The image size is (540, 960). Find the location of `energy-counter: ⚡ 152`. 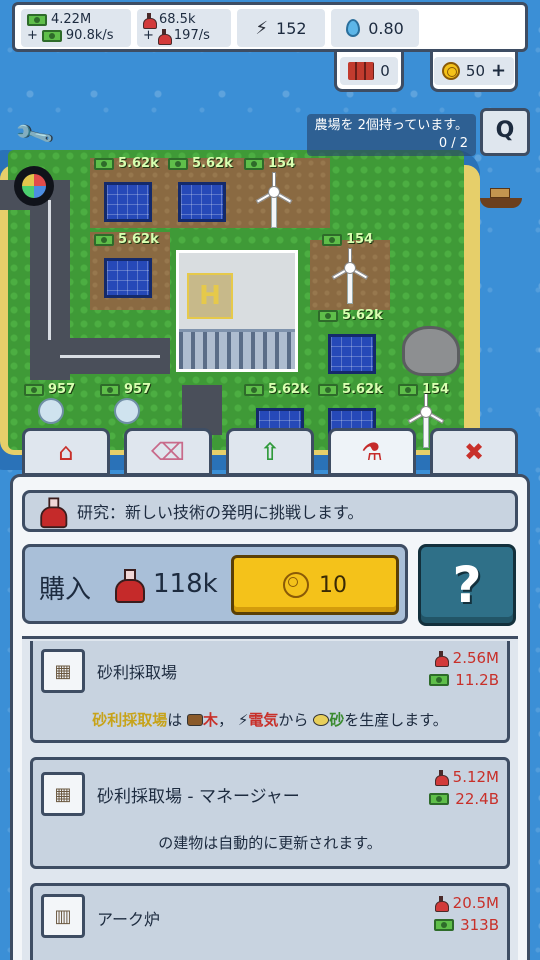

energy-counter: ⚡ 152 is located at coordinates (281, 28).